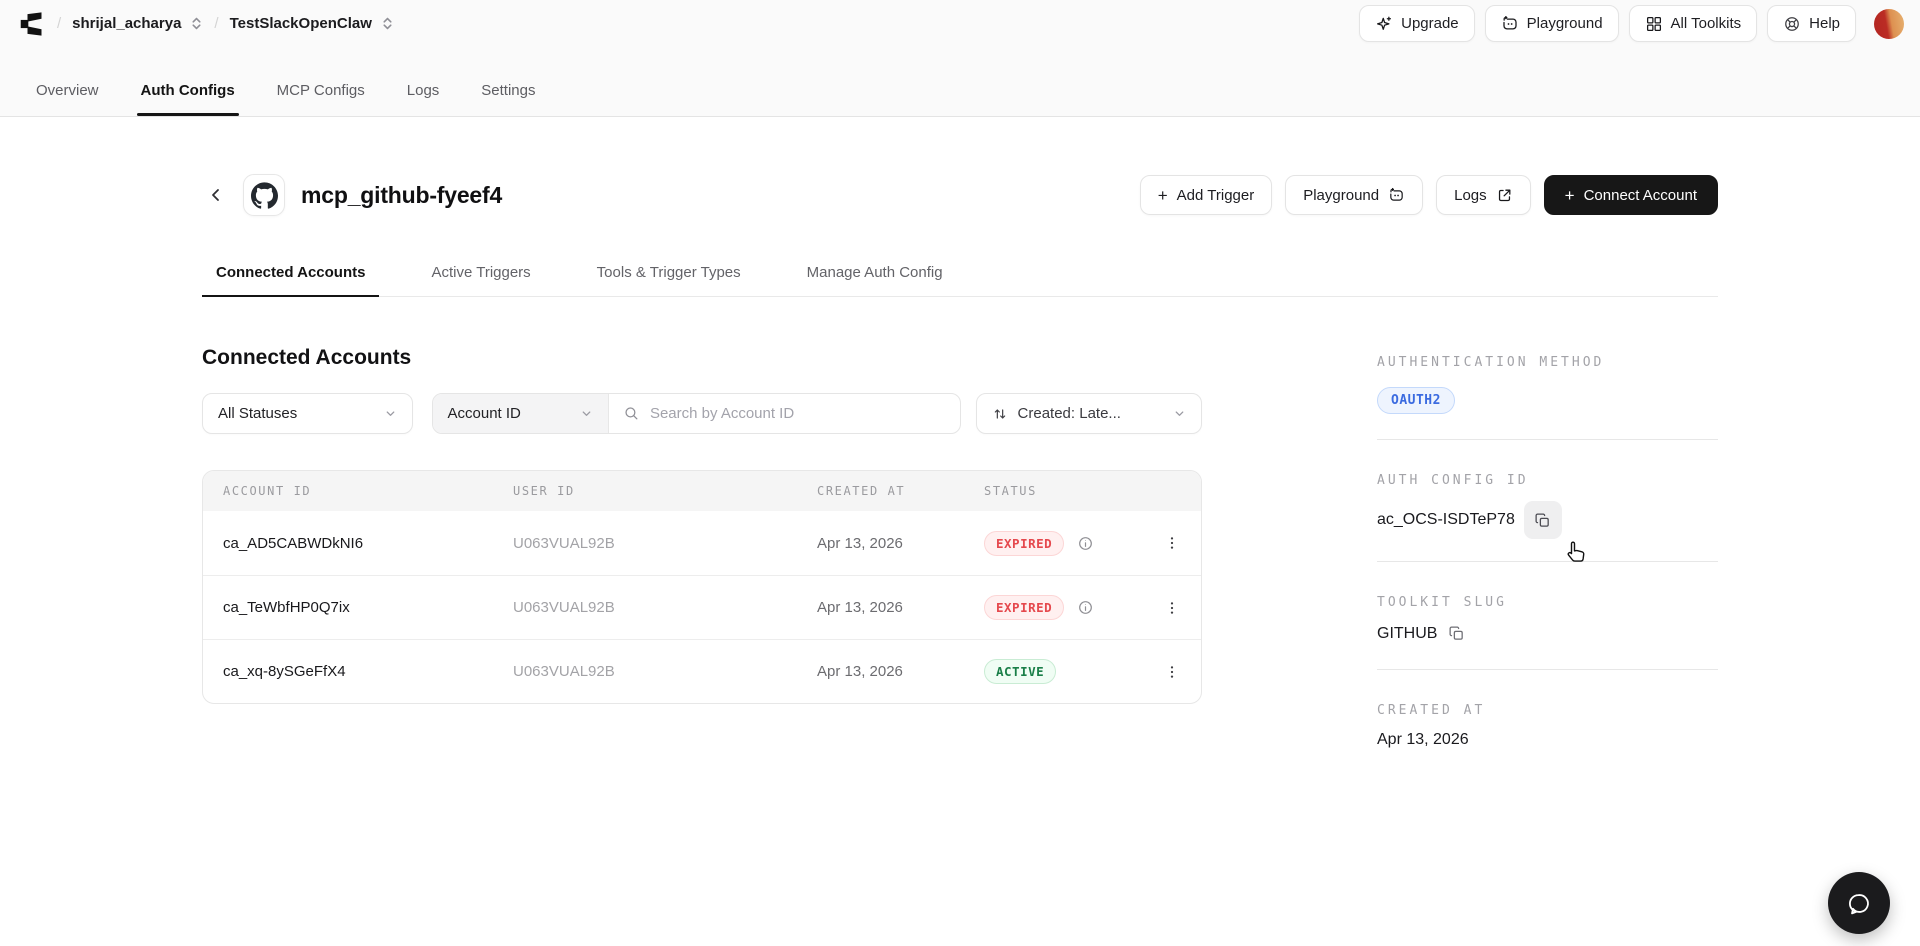 Image resolution: width=1920 pixels, height=946 pixels. I want to click on breadcrumb-project-switcher: TestSlackOpenClaw, so click(312, 23).